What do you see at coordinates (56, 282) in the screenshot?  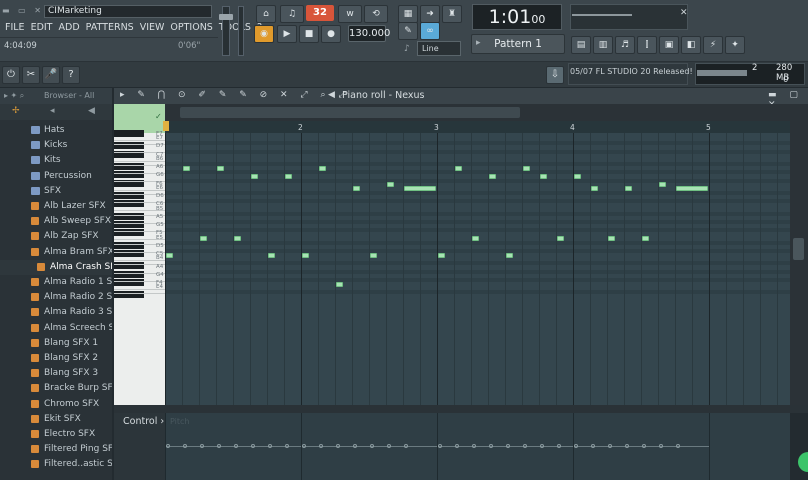 I see `browser-item: Alma Radio 1 SFX` at bounding box center [56, 282].